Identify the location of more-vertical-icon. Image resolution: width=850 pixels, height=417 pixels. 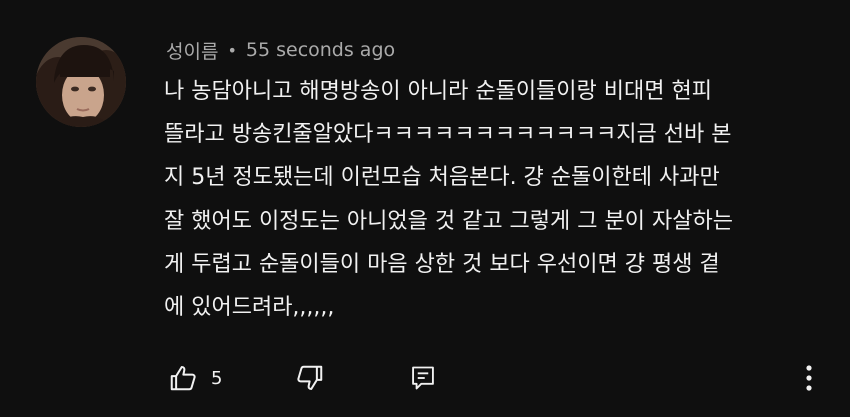
(809, 378).